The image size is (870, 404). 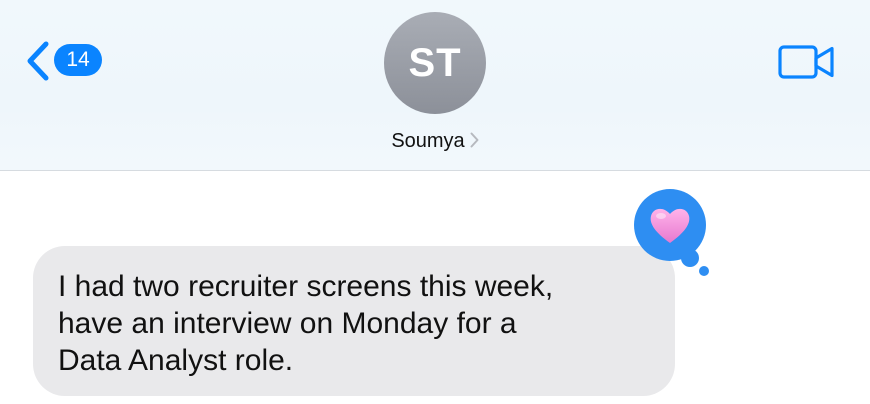 I want to click on contact-name-button: Soumya, so click(x=435, y=143).